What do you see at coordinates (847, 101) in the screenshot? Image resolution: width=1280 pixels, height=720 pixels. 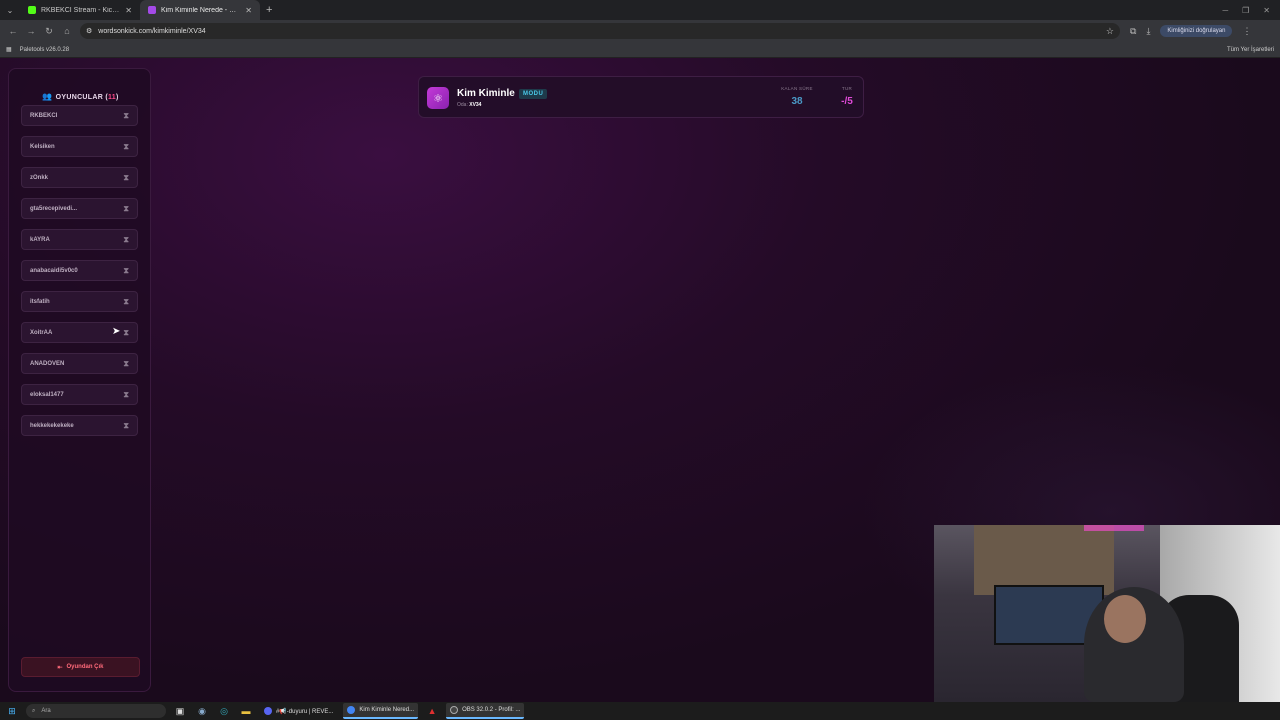 I see `round-value: -/5` at bounding box center [847, 101].